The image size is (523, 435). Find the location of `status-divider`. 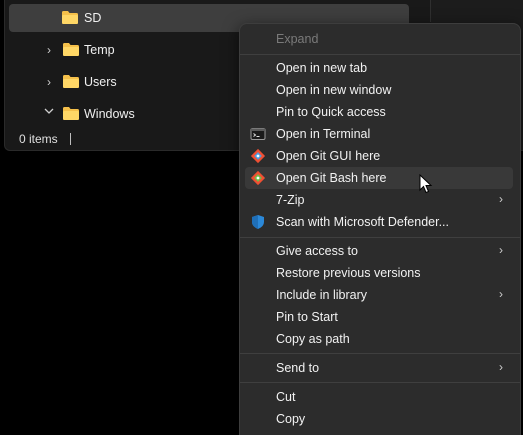

status-divider is located at coordinates (70, 139).